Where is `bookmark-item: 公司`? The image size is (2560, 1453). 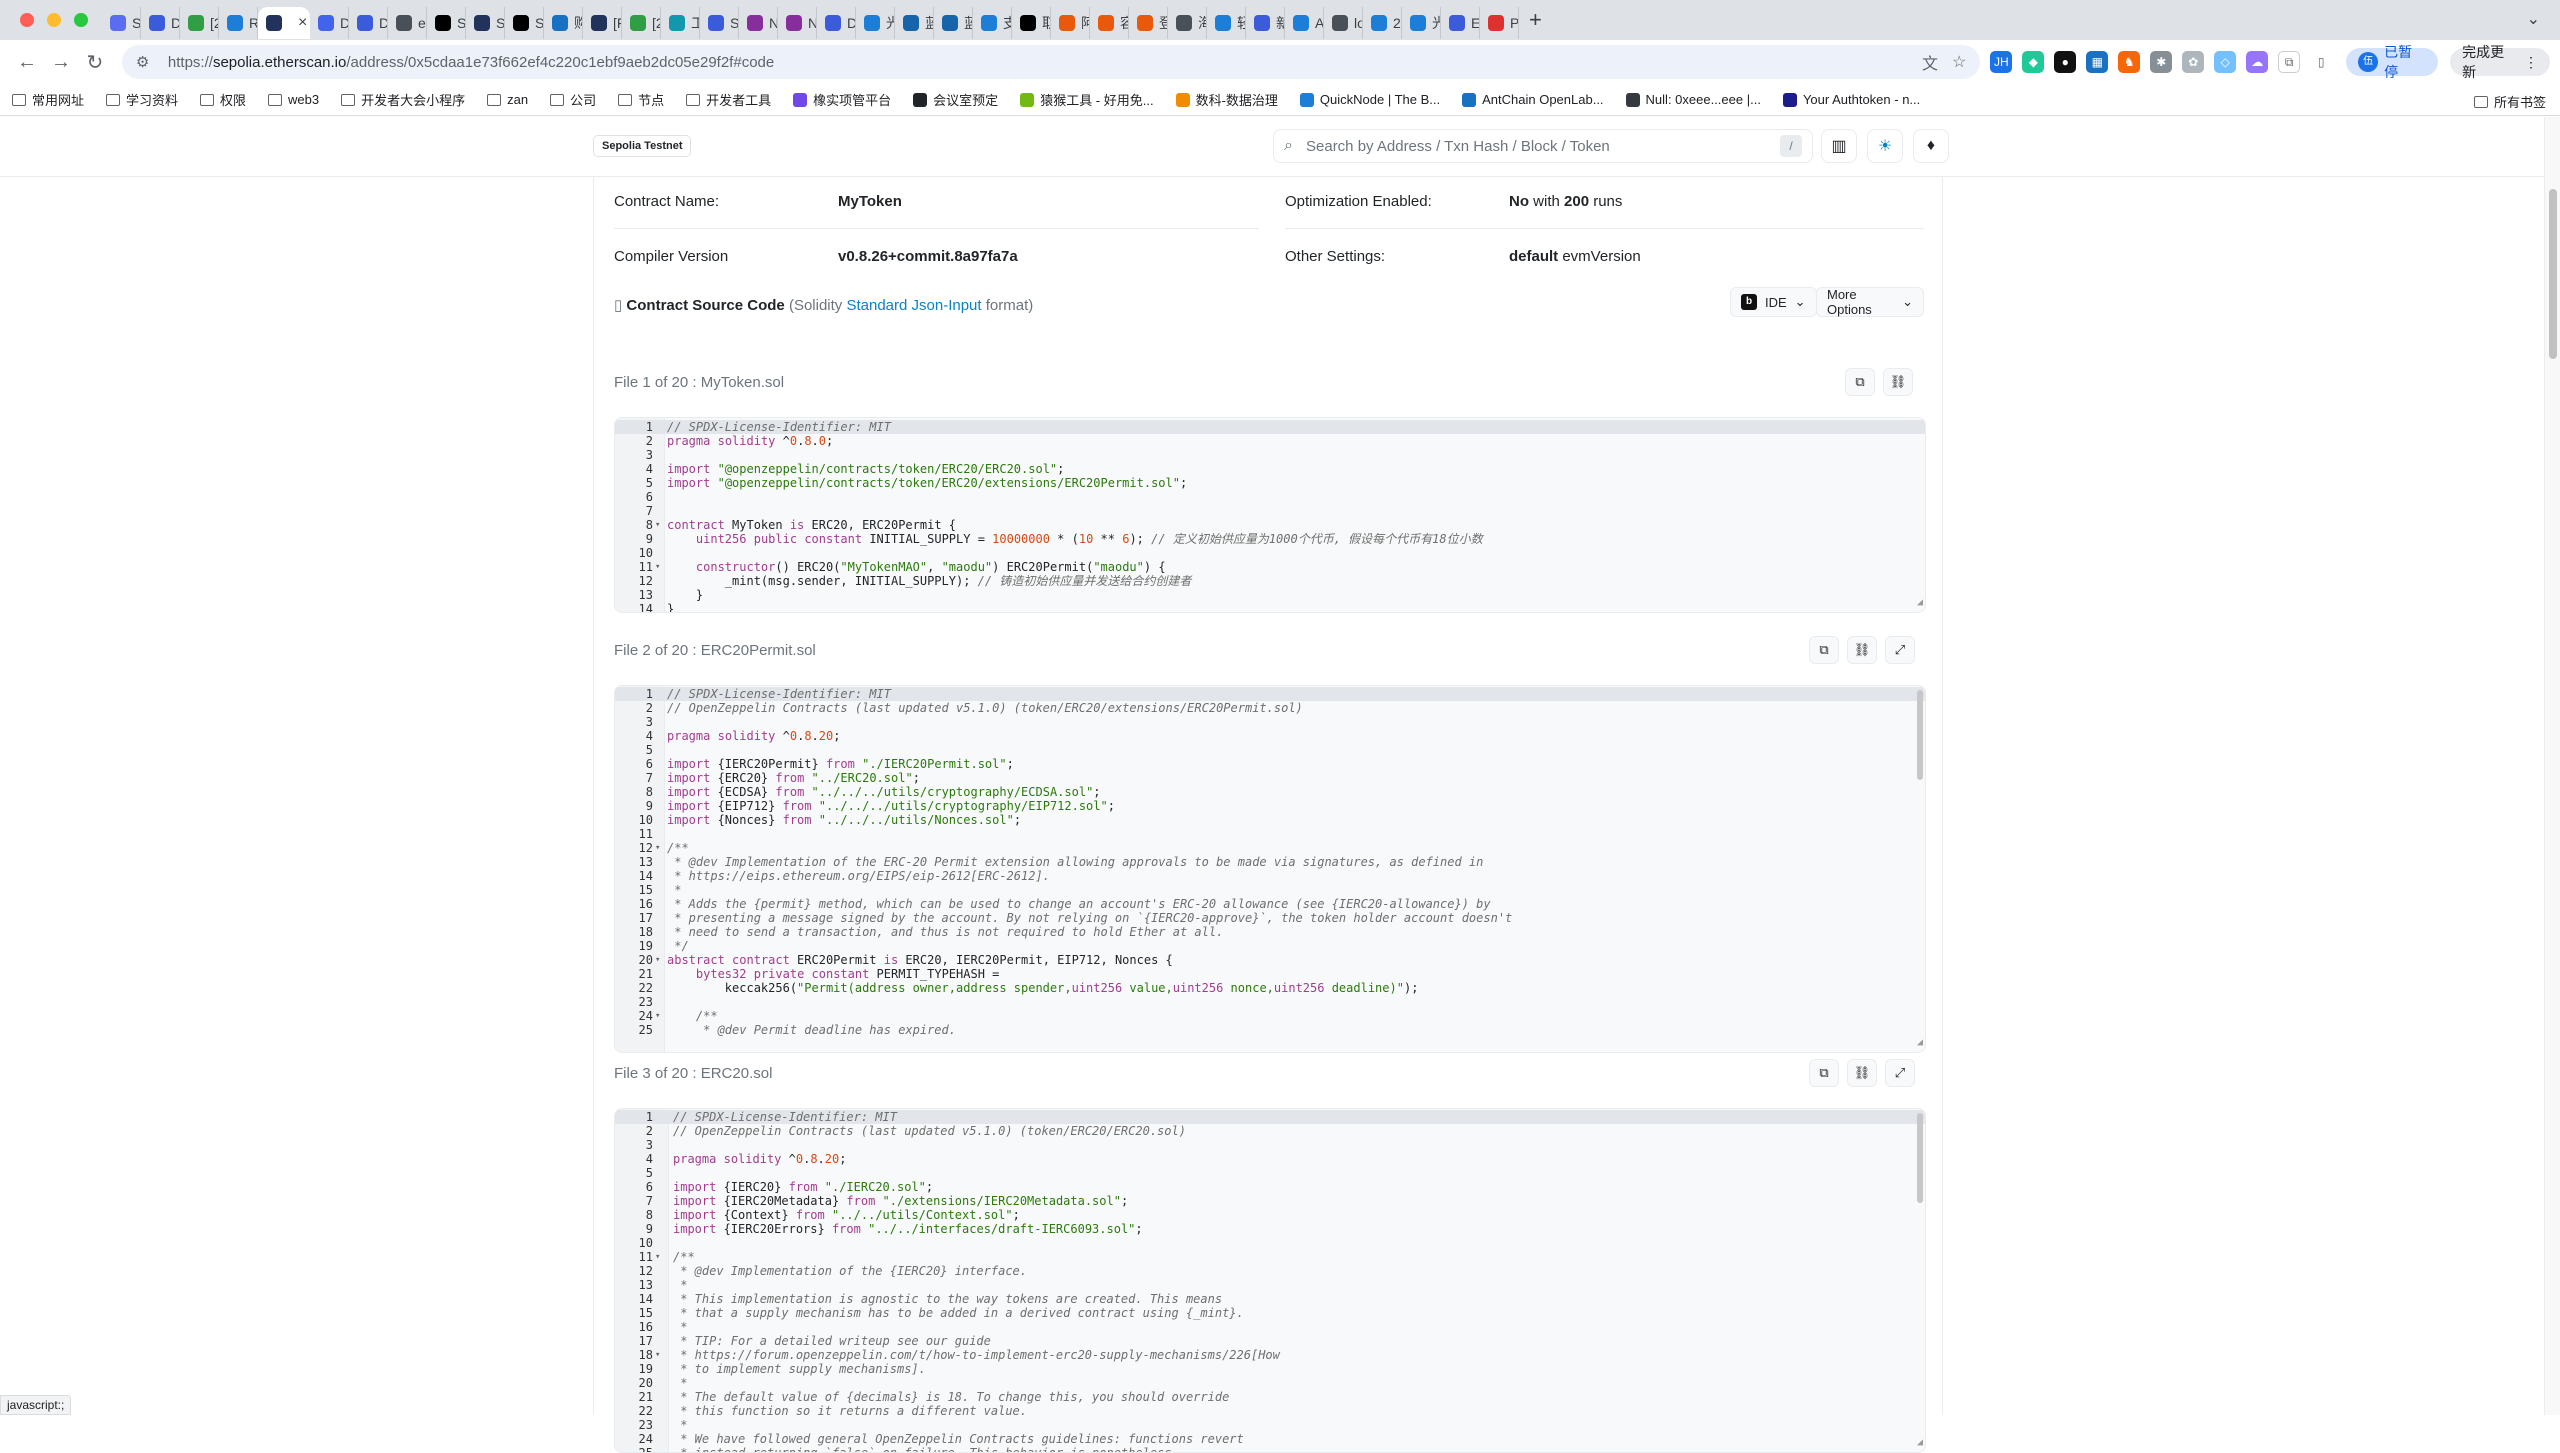 bookmark-item: 公司 is located at coordinates (573, 99).